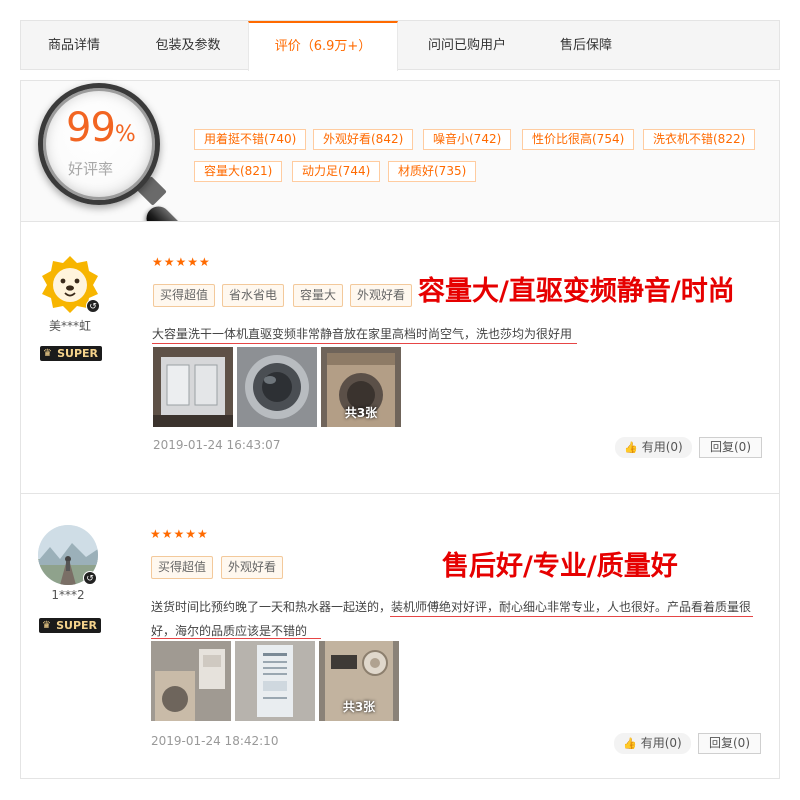 The image size is (800, 800). I want to click on washer-installed-photo, so click(191, 681).